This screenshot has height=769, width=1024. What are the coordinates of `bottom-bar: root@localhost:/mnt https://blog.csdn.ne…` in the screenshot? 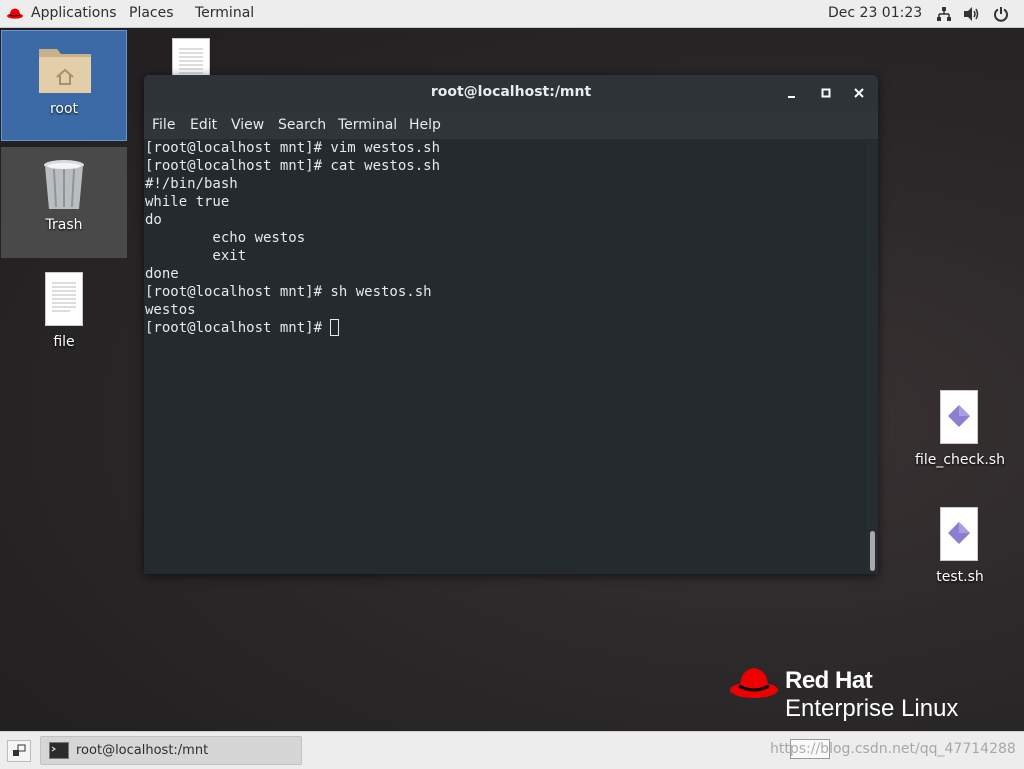 It's located at (512, 750).